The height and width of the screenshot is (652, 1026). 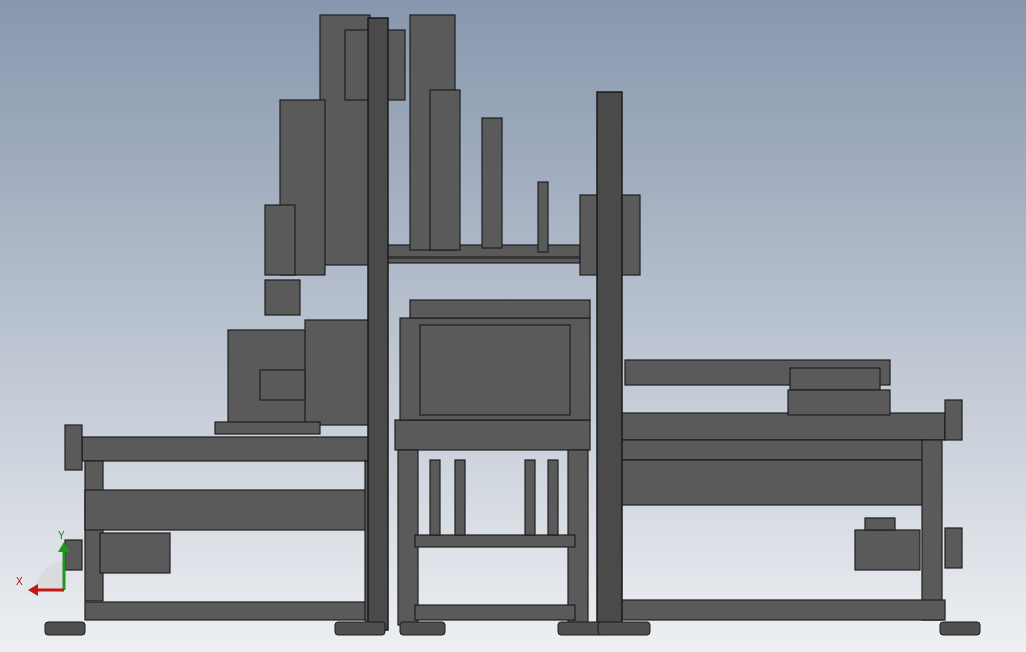 What do you see at coordinates (61, 536) in the screenshot?
I see `y-axis-label: Y` at bounding box center [61, 536].